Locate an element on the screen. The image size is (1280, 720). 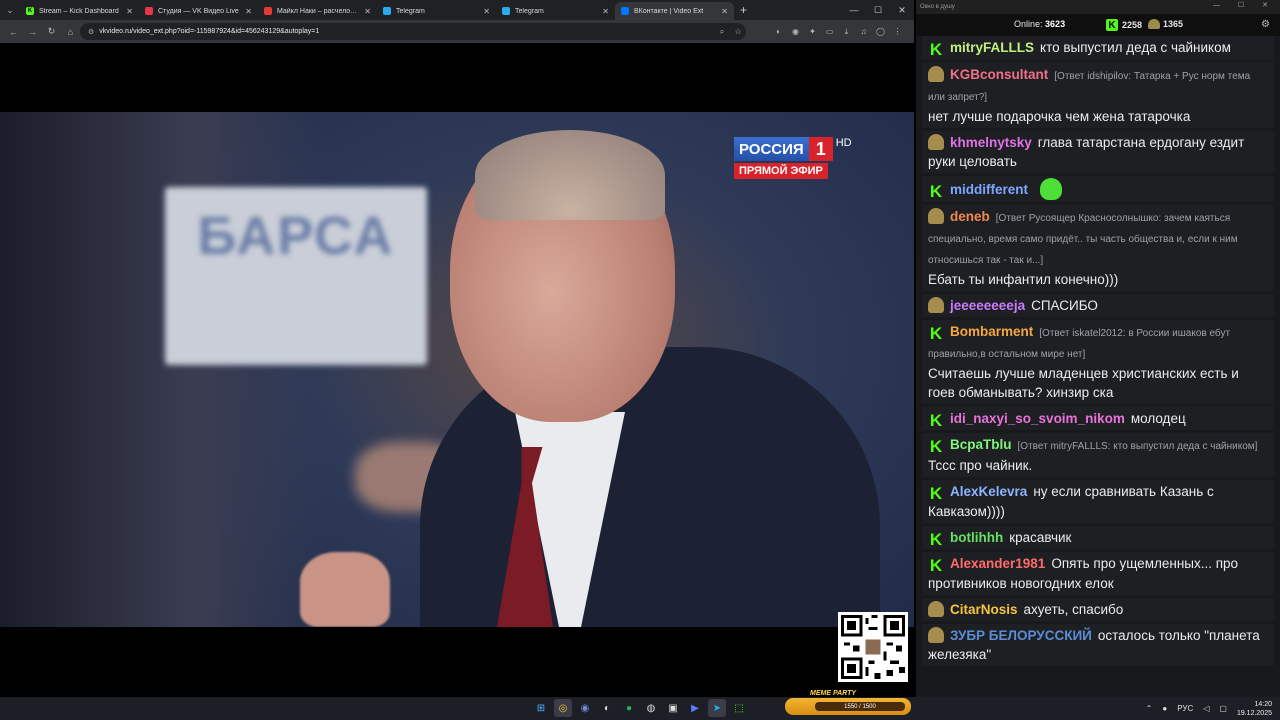
chat-username: Bombarment is located at coordinates (991, 331).